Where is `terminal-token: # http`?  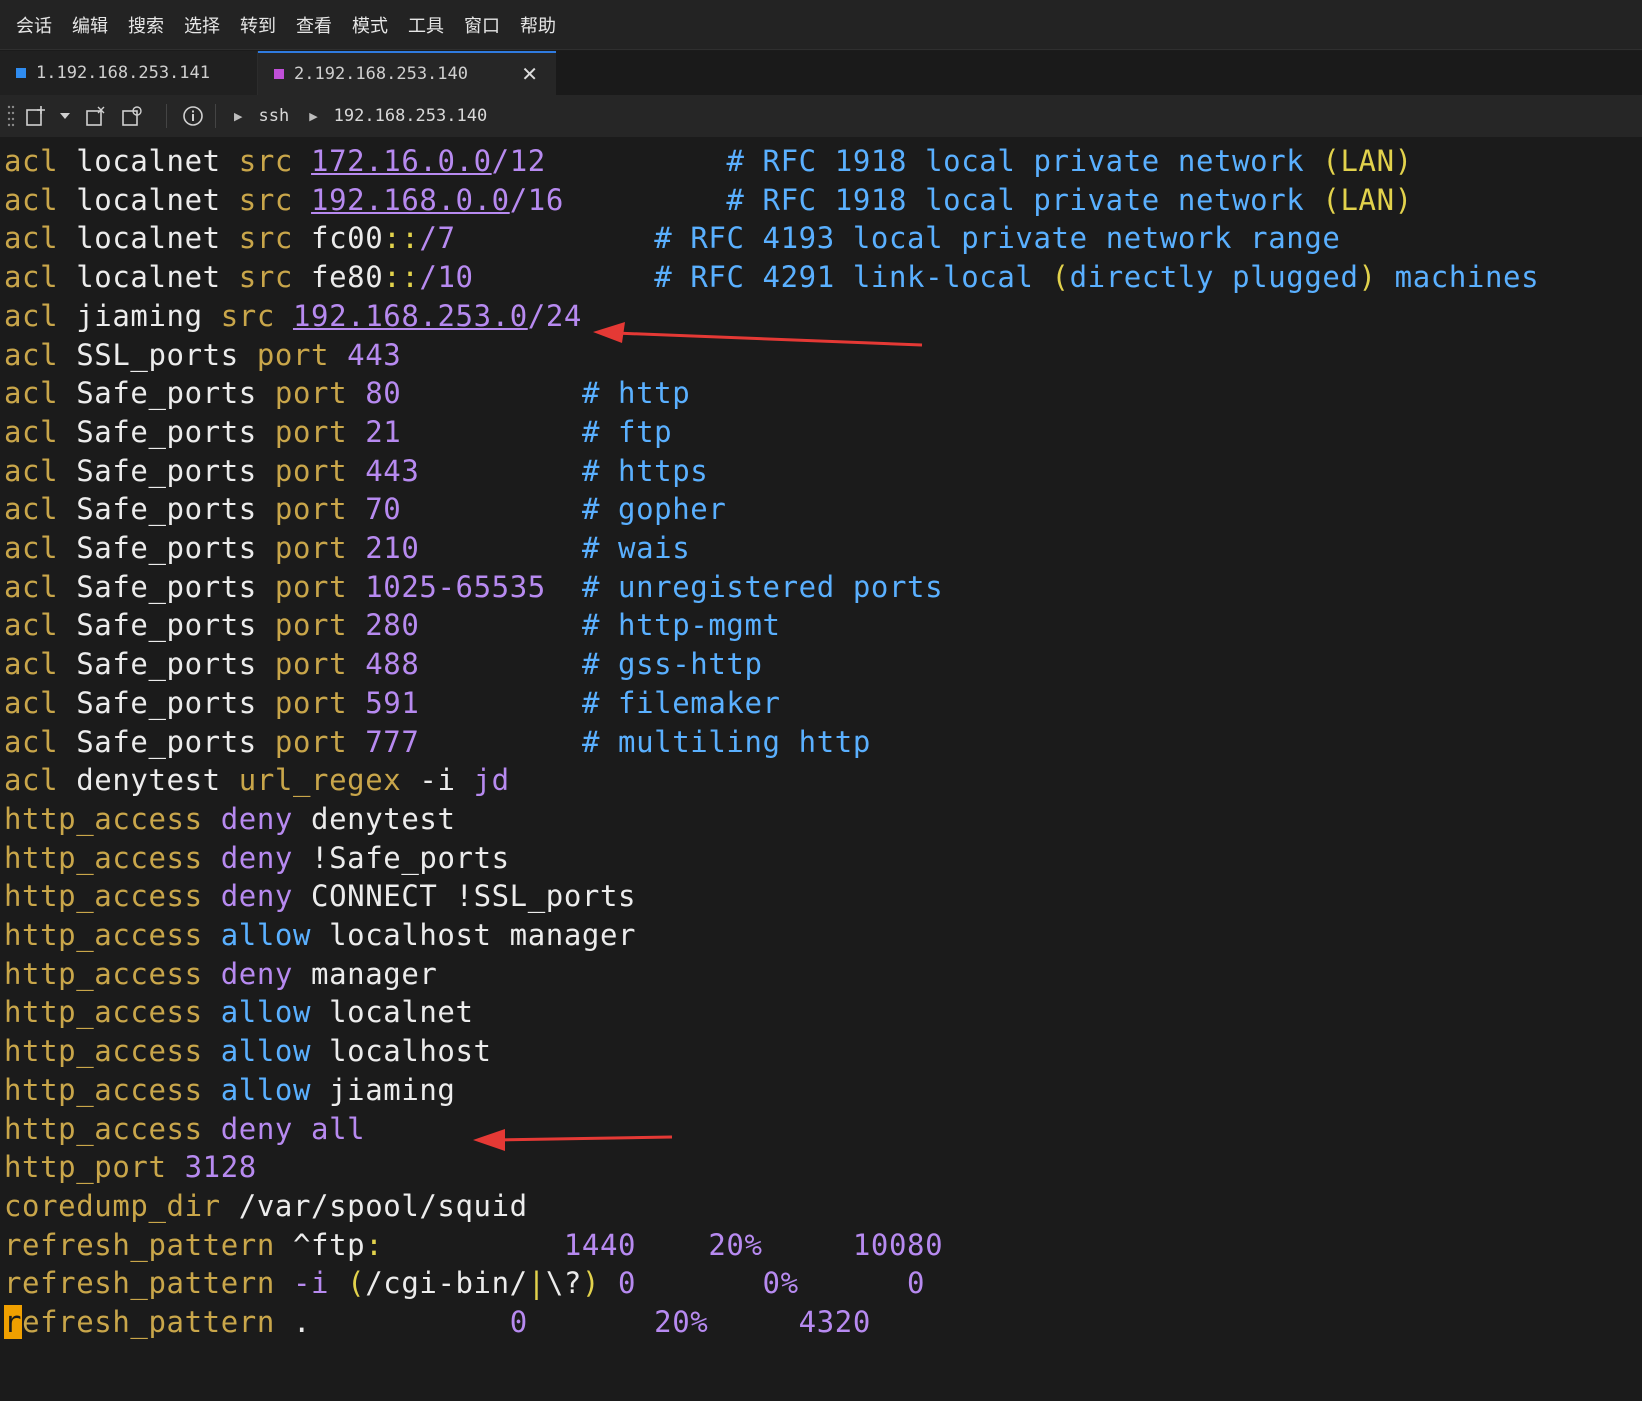 terminal-token: # http is located at coordinates (636, 393).